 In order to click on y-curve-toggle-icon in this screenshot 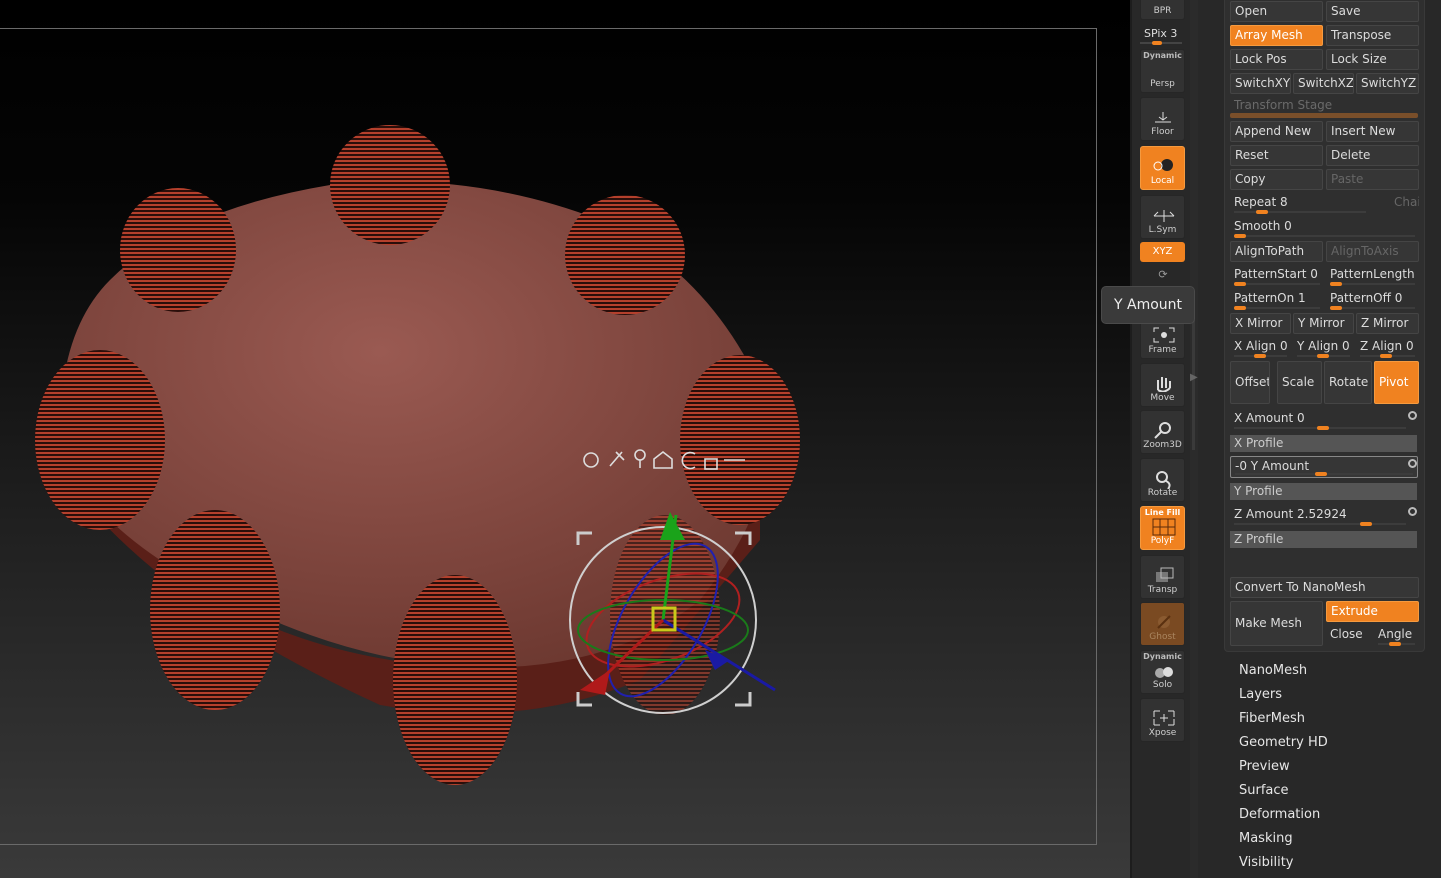, I will do `click(1412, 463)`.